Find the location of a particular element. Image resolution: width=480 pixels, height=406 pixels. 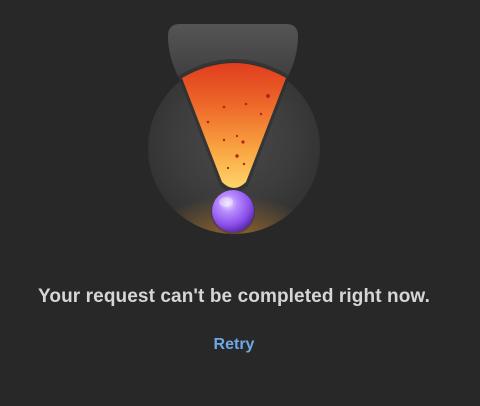

retry-link: Retry is located at coordinates (234, 345).